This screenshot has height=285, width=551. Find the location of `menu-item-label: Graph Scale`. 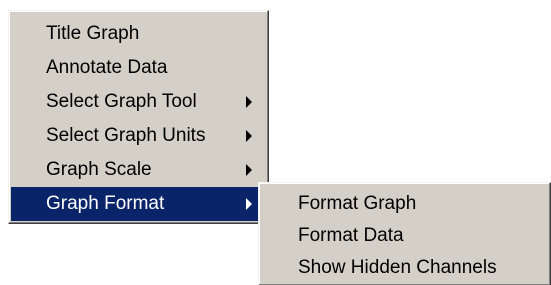

menu-item-label: Graph Scale is located at coordinates (99, 169).